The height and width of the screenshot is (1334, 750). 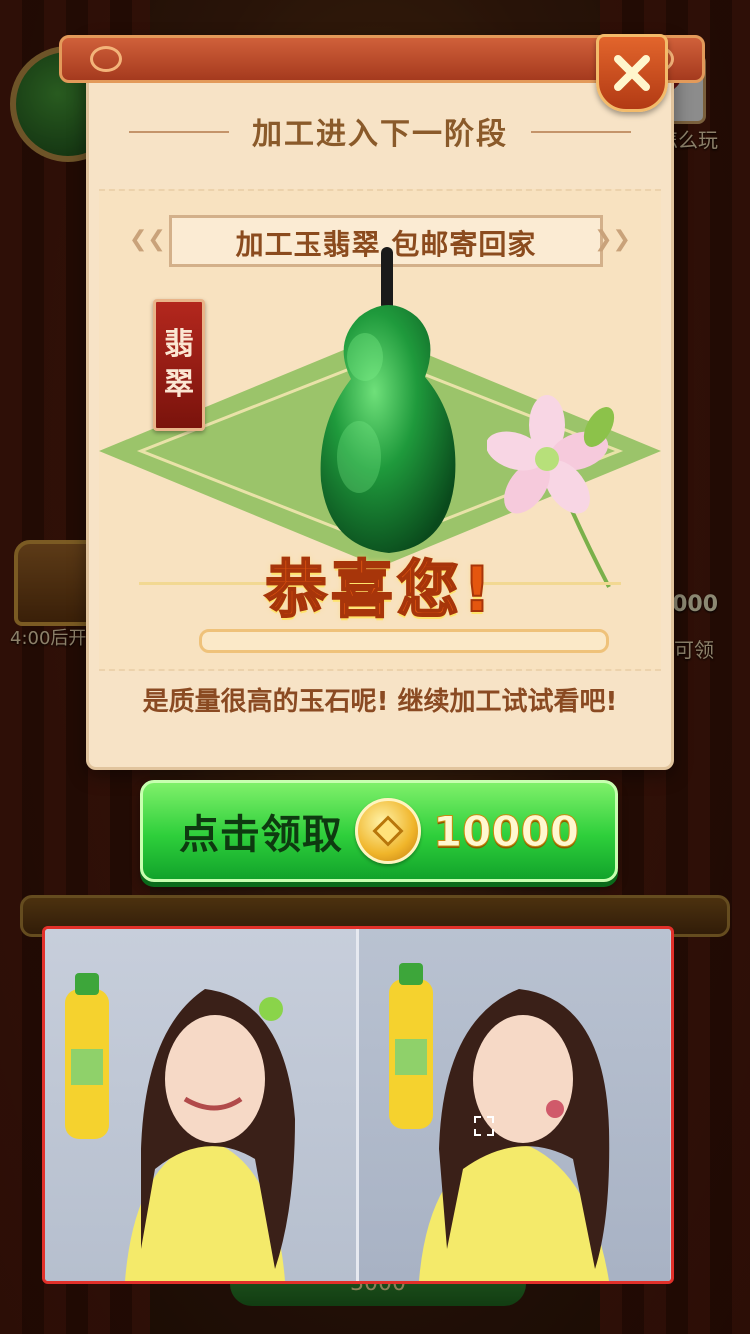 I want to click on coin-icon, so click(x=387, y=831).